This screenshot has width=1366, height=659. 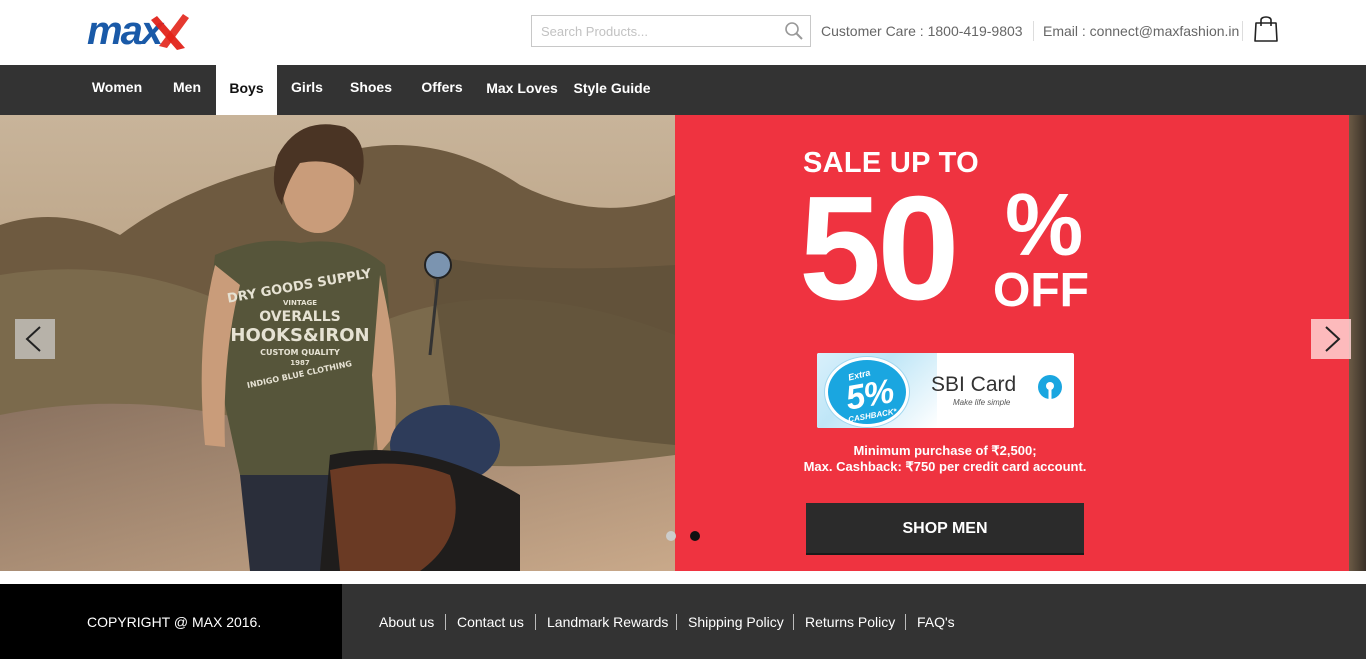 What do you see at coordinates (945, 450) in the screenshot?
I see `offer-terms-line1: Minimum purchase of ₹2,500;` at bounding box center [945, 450].